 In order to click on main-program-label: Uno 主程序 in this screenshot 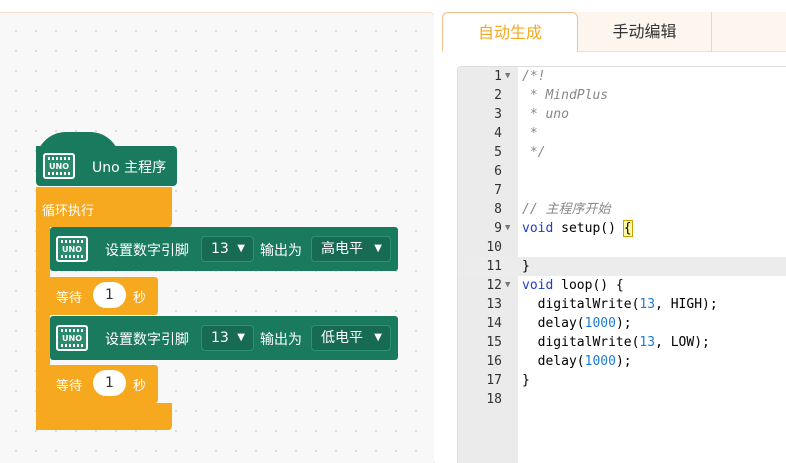, I will do `click(129, 168)`.